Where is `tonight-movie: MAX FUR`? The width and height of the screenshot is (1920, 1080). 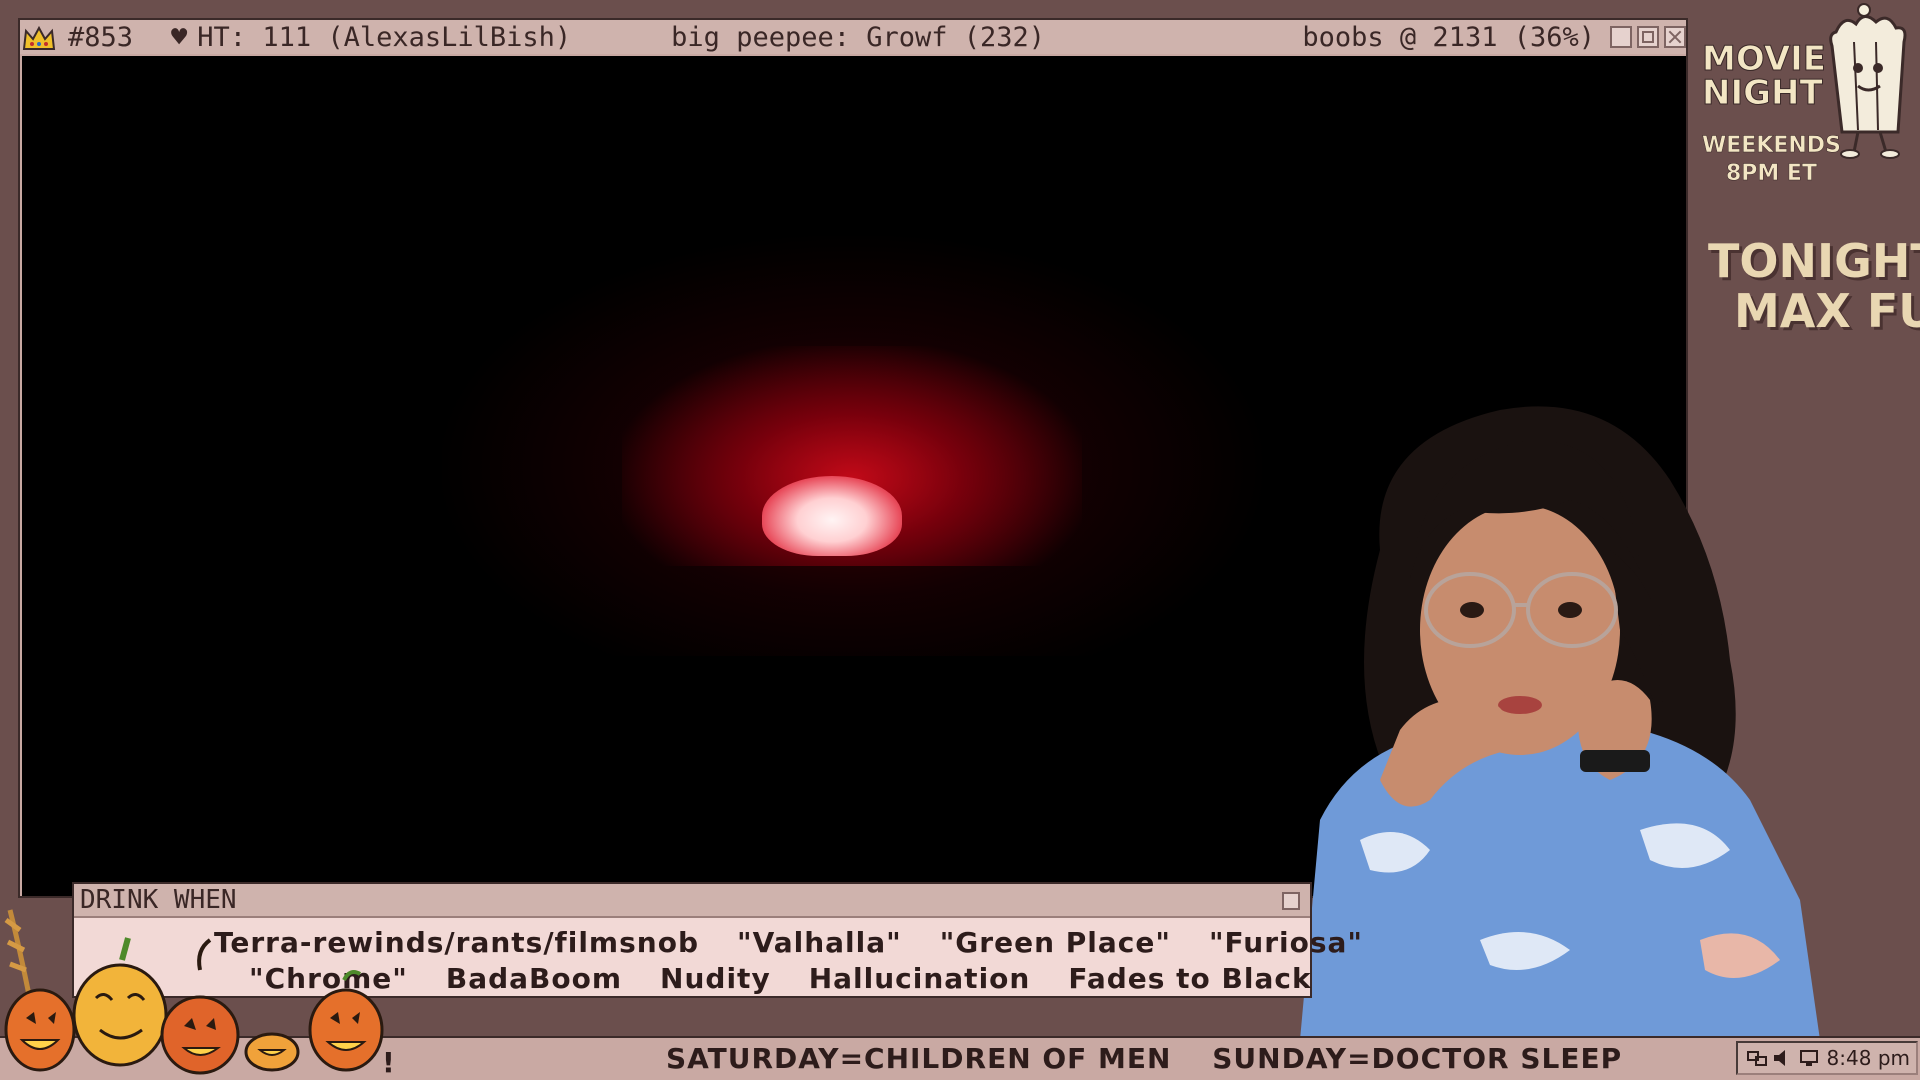
tonight-movie: MAX FUR is located at coordinates (1827, 311).